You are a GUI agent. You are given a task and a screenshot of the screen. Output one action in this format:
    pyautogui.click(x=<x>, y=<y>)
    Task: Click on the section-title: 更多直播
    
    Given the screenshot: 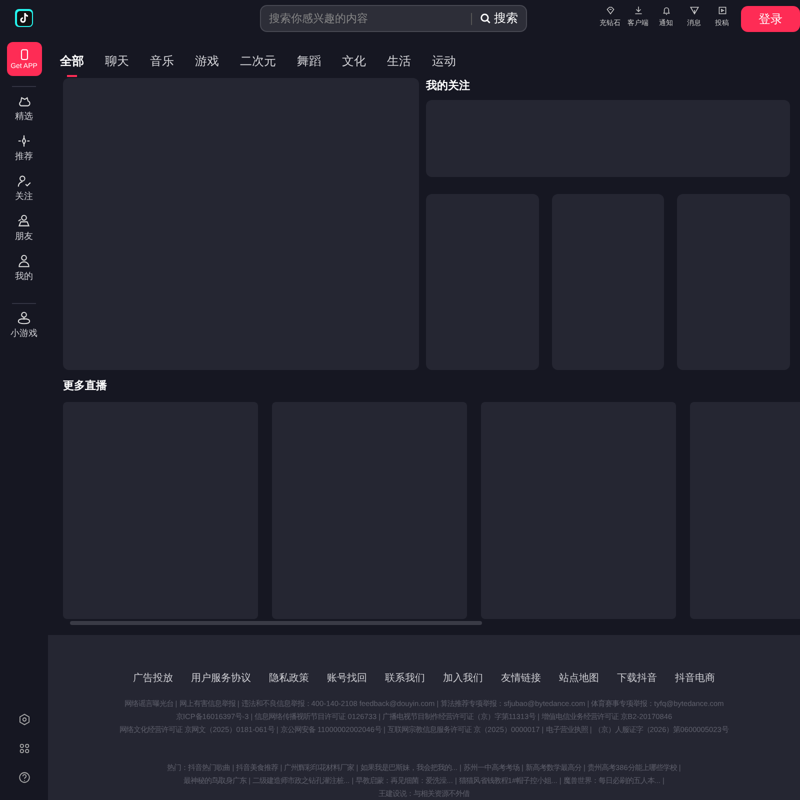 What is the action you would take?
    pyautogui.click(x=85, y=386)
    